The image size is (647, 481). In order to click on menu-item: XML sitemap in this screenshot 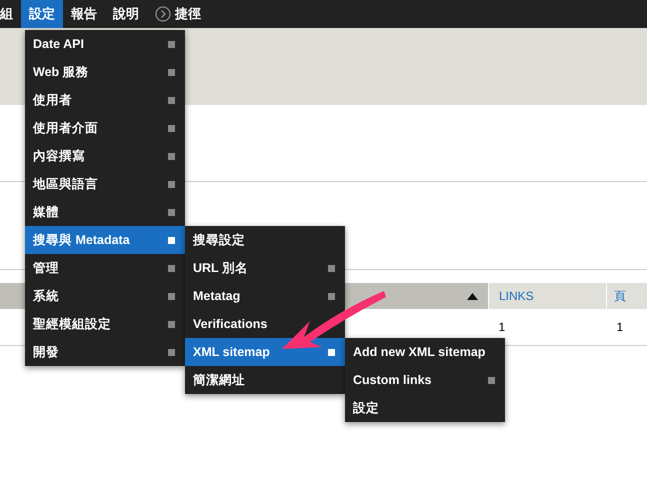, I will do `click(265, 352)`.